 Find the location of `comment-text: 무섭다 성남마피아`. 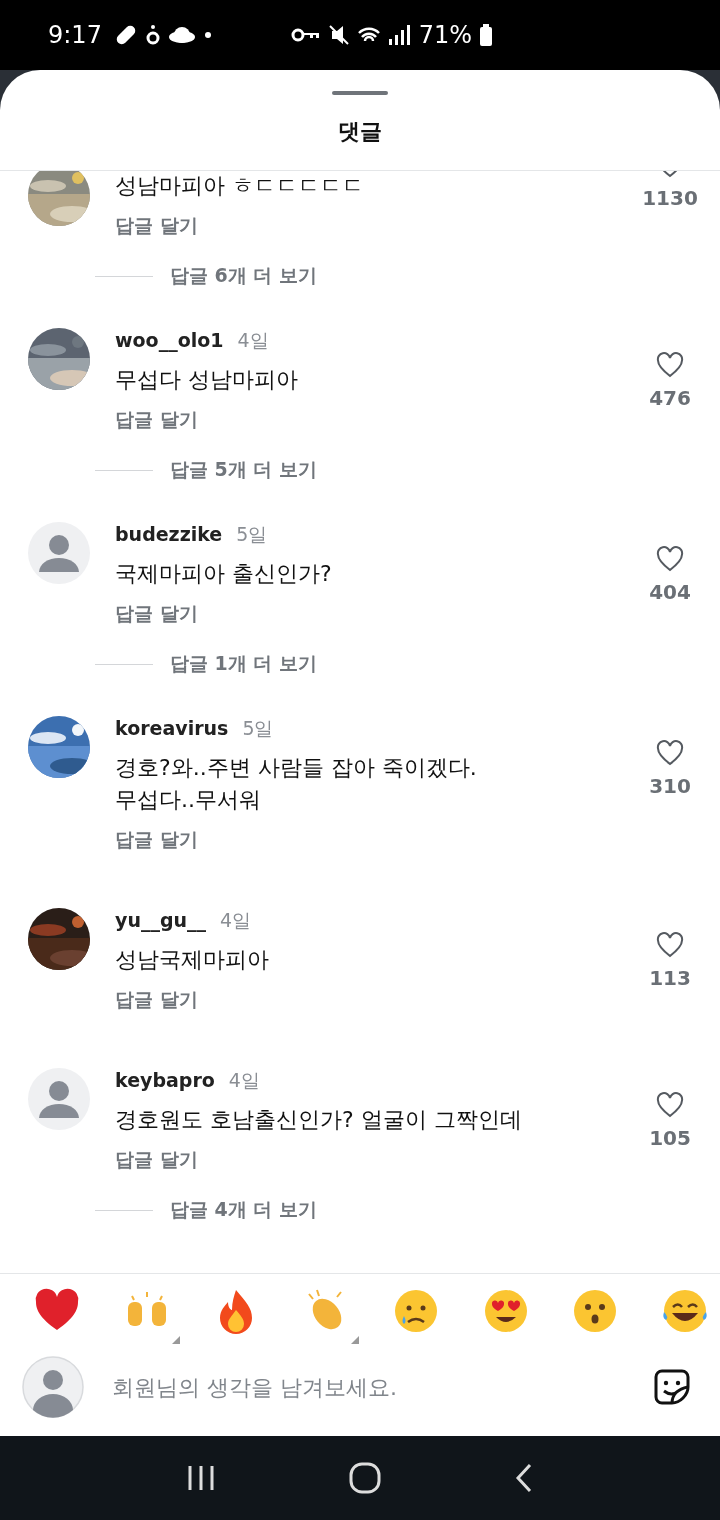

comment-text: 무섭다 성남마피아 is located at coordinates (207, 380).